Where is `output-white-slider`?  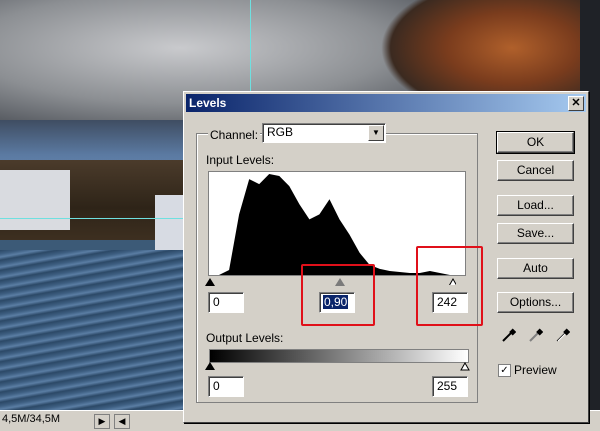 output-white-slider is located at coordinates (465, 366).